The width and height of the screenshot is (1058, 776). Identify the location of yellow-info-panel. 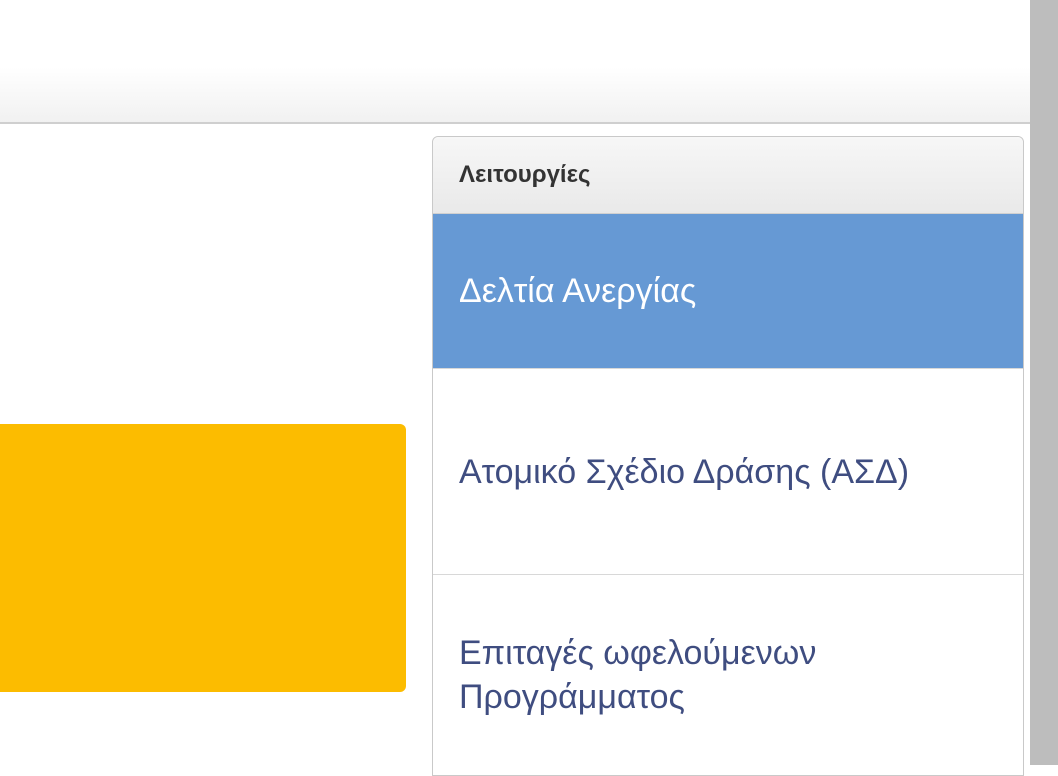
(203, 558).